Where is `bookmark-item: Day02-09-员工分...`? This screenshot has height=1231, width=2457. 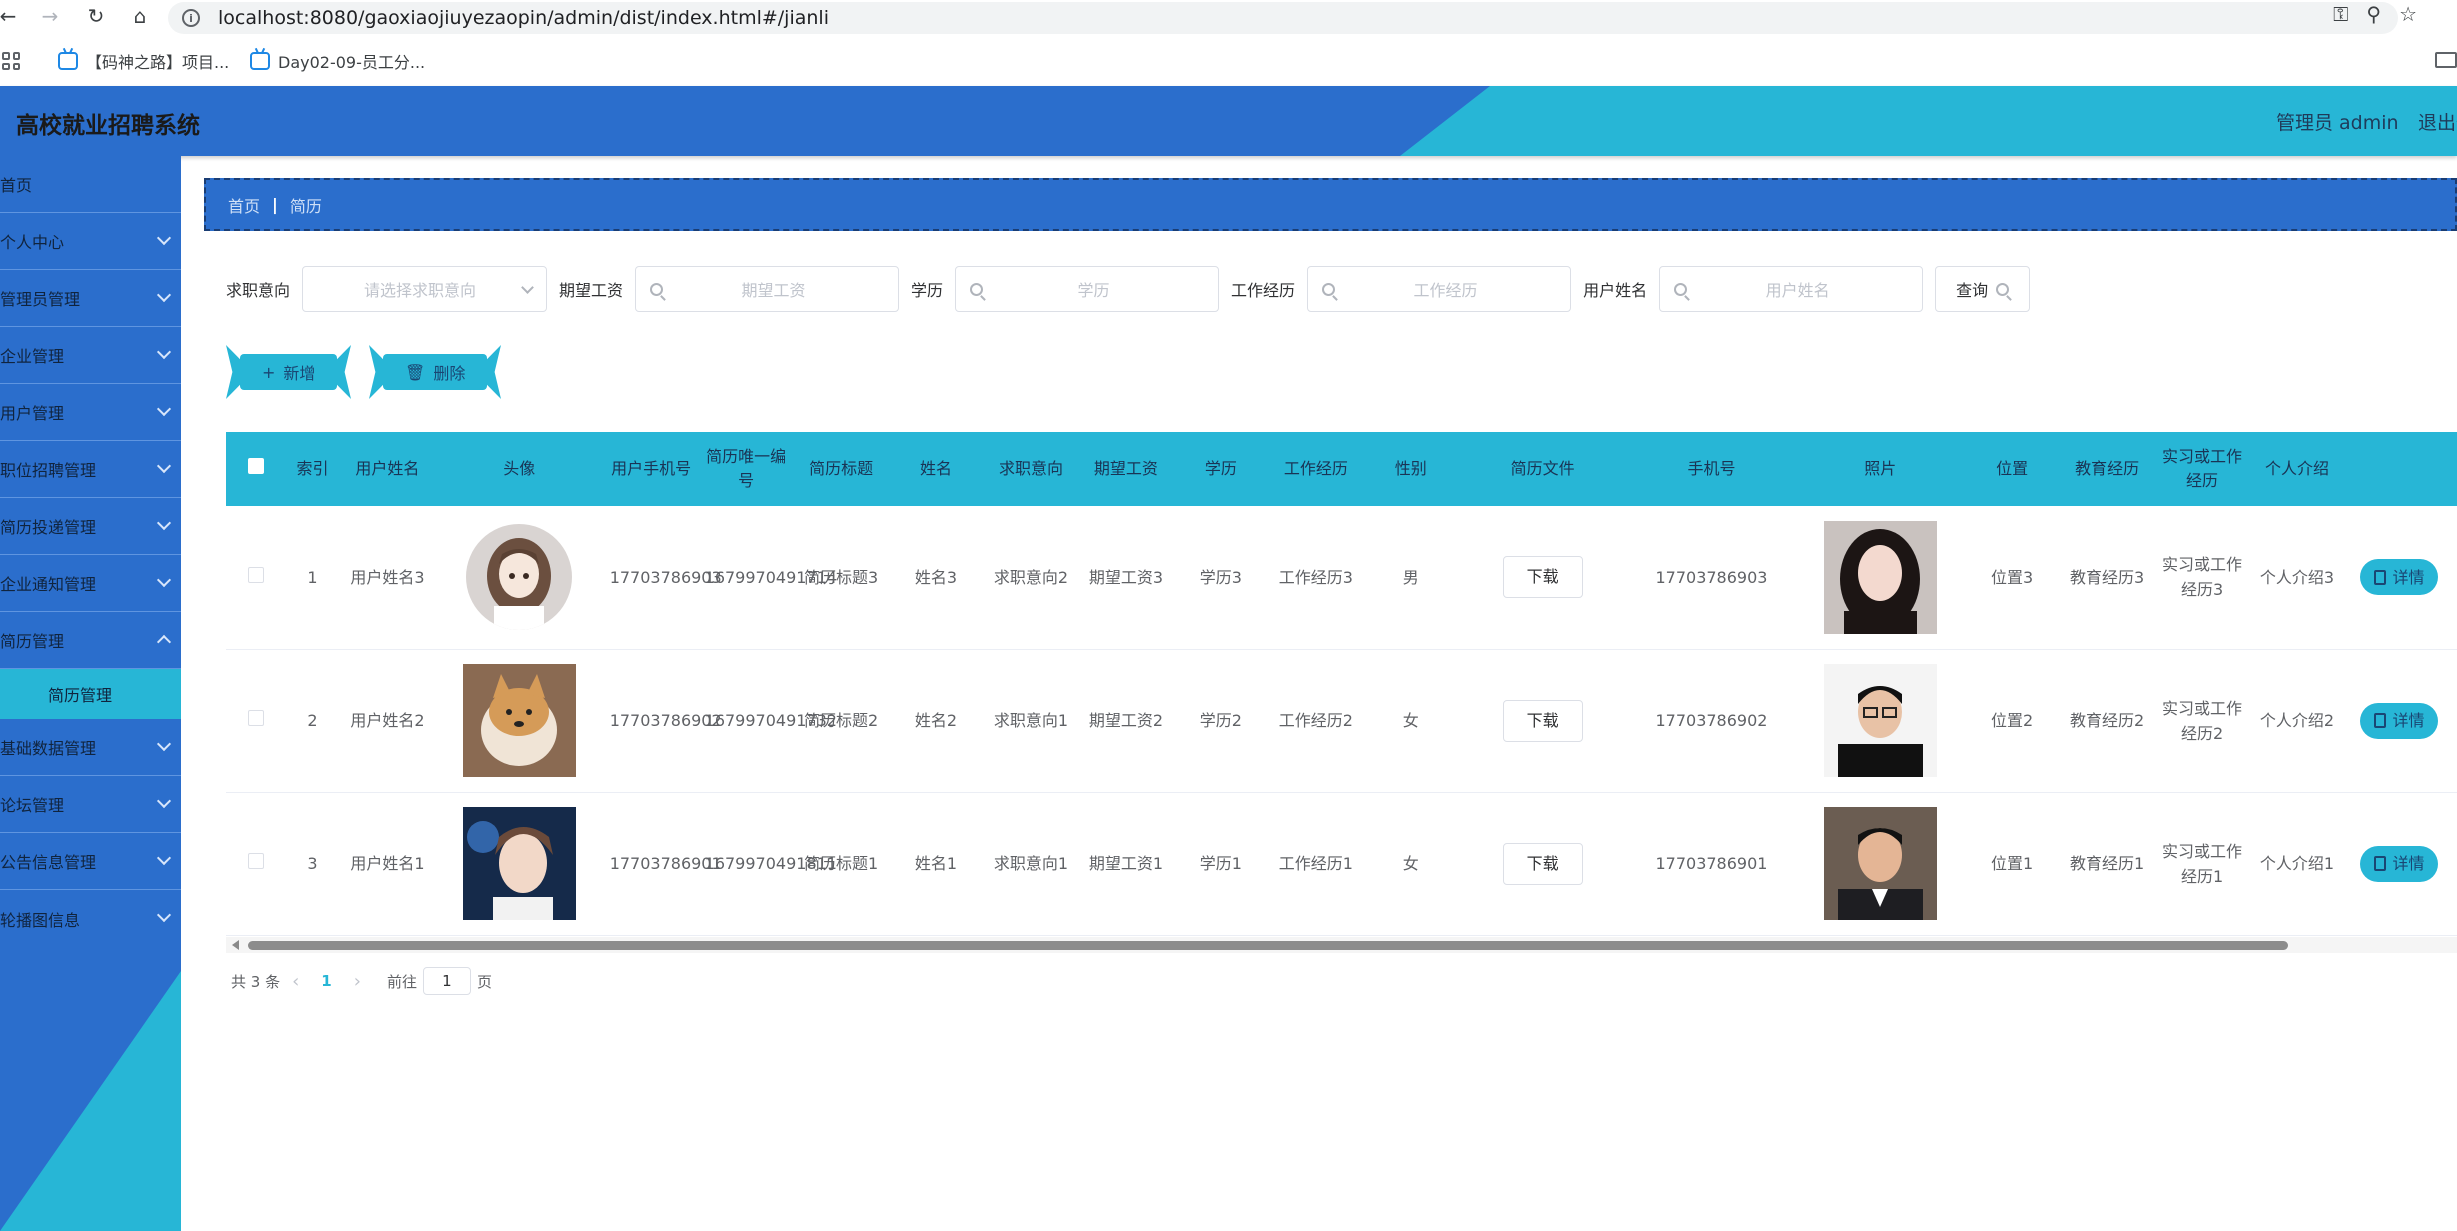
bookmark-item: Day02-09-员工分... is located at coordinates (337, 61).